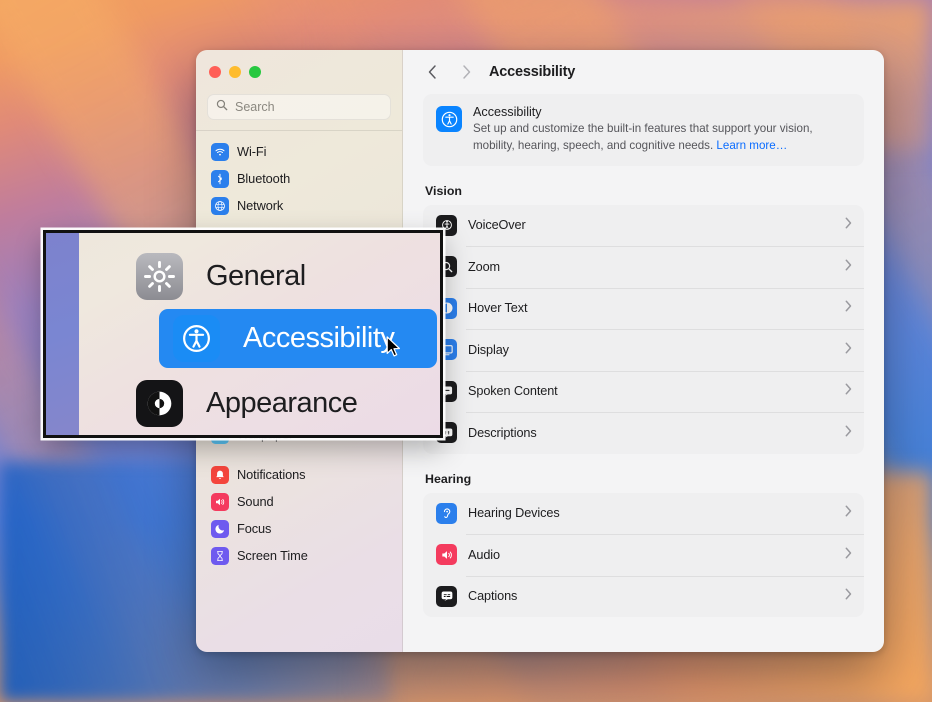 This screenshot has width=932, height=702. Describe the element at coordinates (282, 403) in the screenshot. I see `magnified-item-label: Appearance` at that location.